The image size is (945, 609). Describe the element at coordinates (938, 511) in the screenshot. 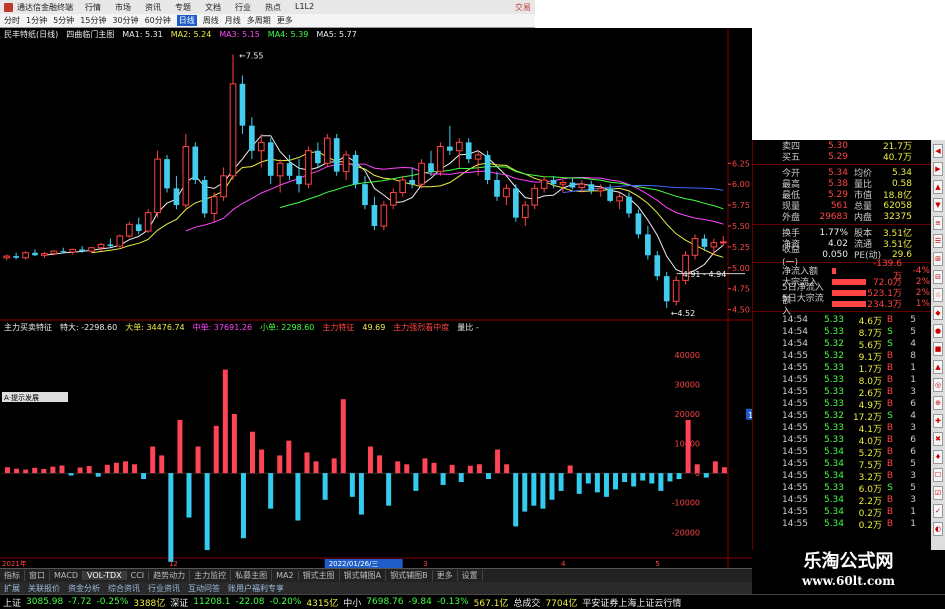

I see `toolbar-icon: ✓` at that location.